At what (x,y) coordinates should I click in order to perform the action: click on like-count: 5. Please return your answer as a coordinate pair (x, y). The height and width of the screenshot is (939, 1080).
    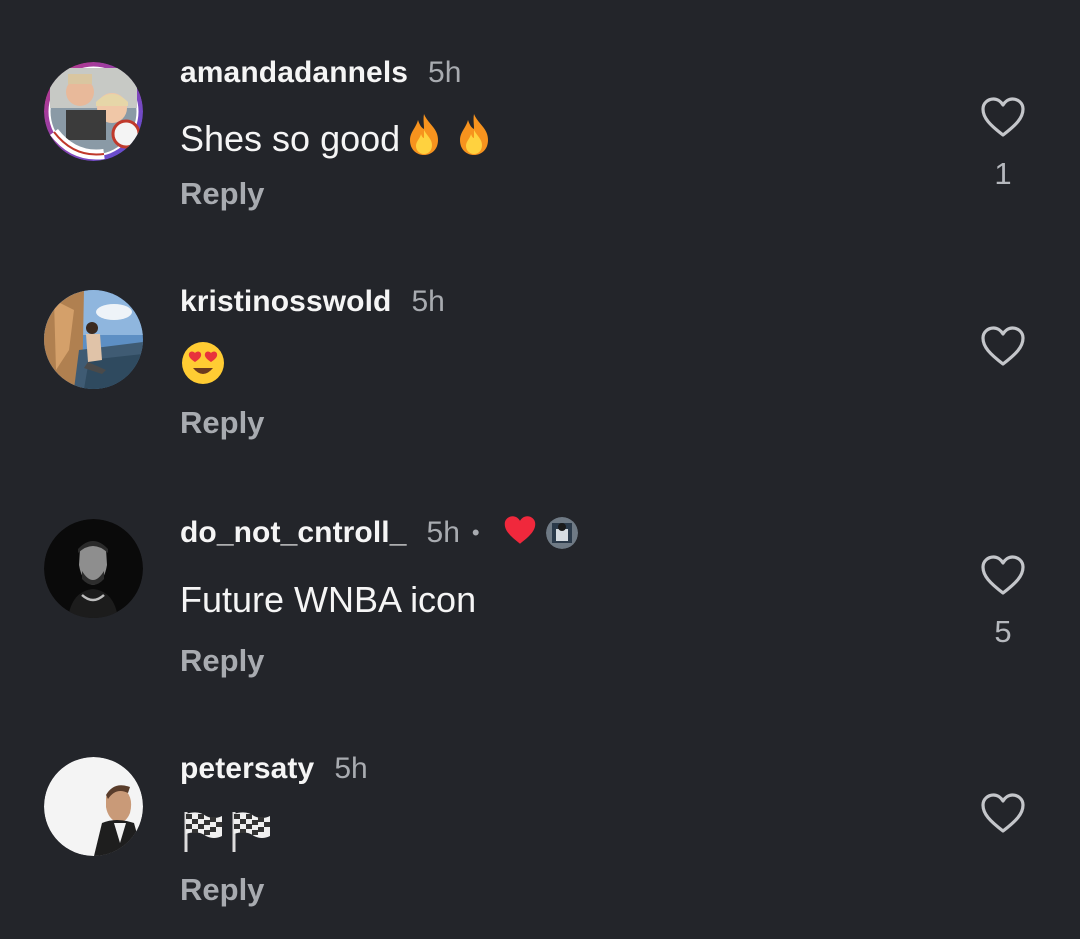
    Looking at the image, I should click on (1003, 631).